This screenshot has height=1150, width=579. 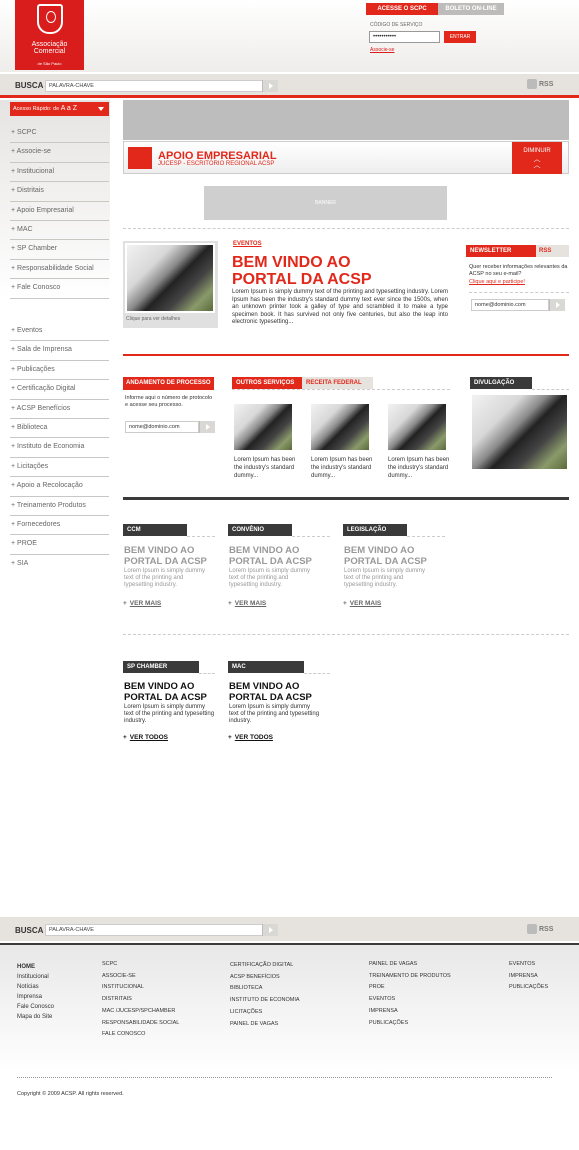 What do you see at coordinates (557, 305) in the screenshot?
I see `newsletter-submit-button` at bounding box center [557, 305].